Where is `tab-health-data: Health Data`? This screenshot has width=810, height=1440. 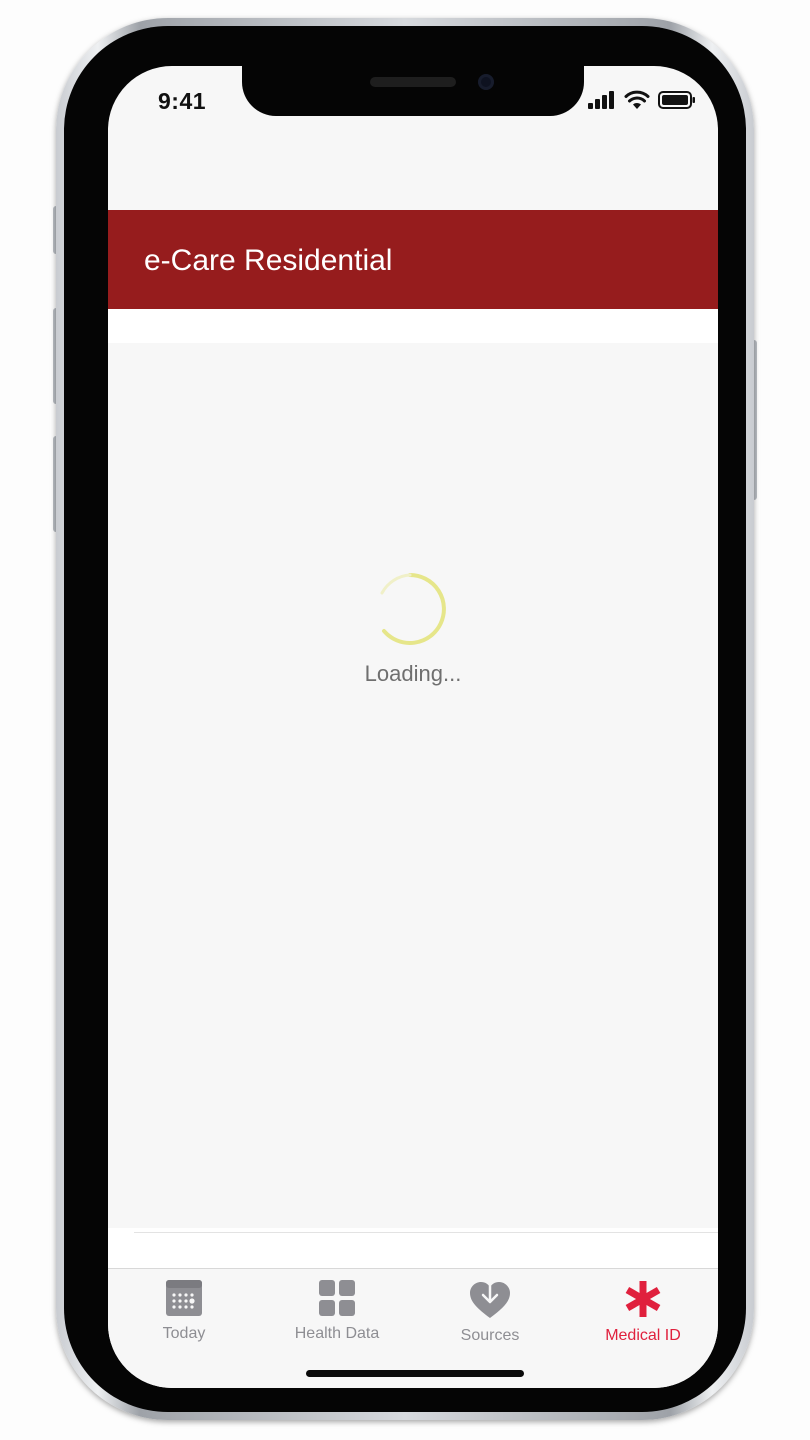 tab-health-data: Health Data is located at coordinates (337, 1311).